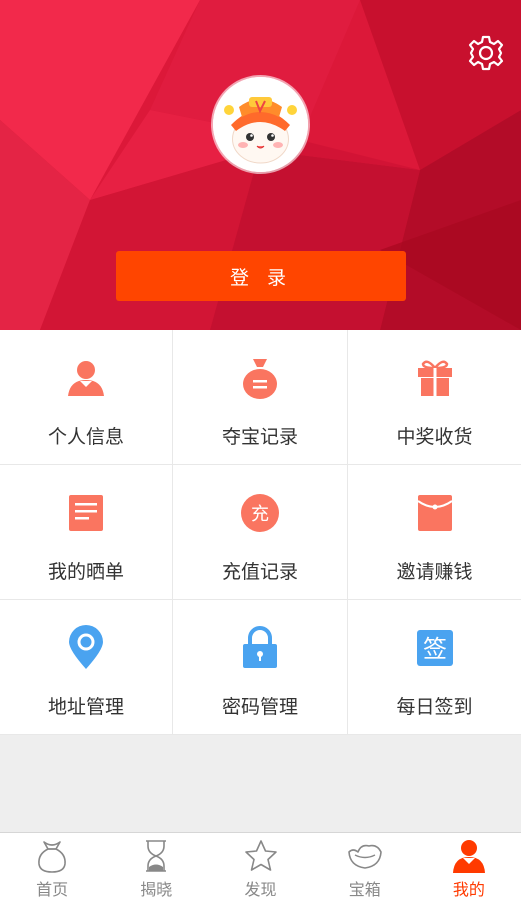 This screenshot has width=521, height=903. I want to click on menu-item-invite-earn: 邀请赚钱, so click(434, 532).